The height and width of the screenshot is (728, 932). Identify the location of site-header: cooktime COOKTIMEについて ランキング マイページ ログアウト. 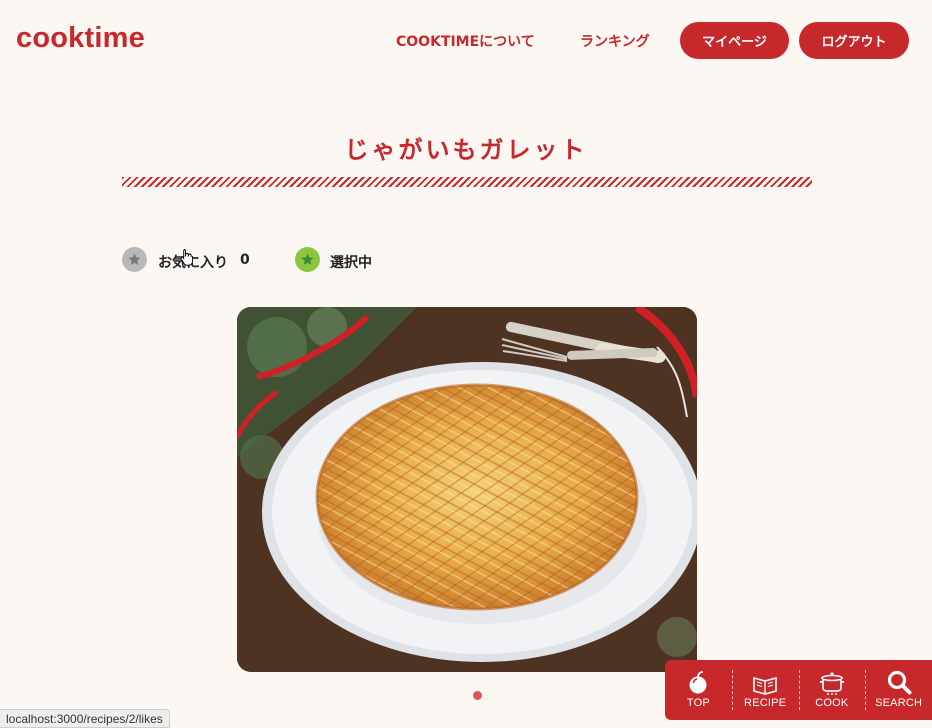
(466, 41).